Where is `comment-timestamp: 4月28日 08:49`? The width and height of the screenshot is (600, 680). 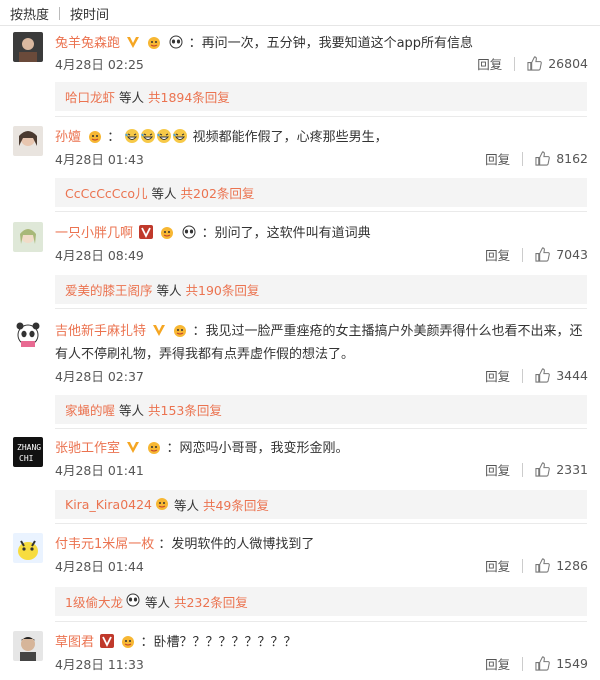 comment-timestamp: 4月28日 08:49 is located at coordinates (99, 255).